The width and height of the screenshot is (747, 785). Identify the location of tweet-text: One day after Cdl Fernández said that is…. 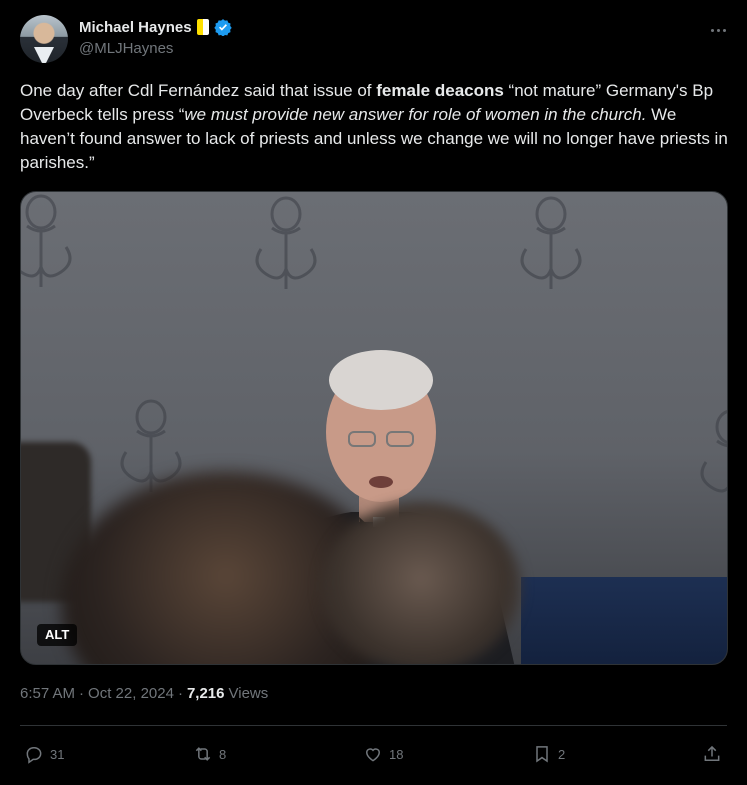
(376, 127).